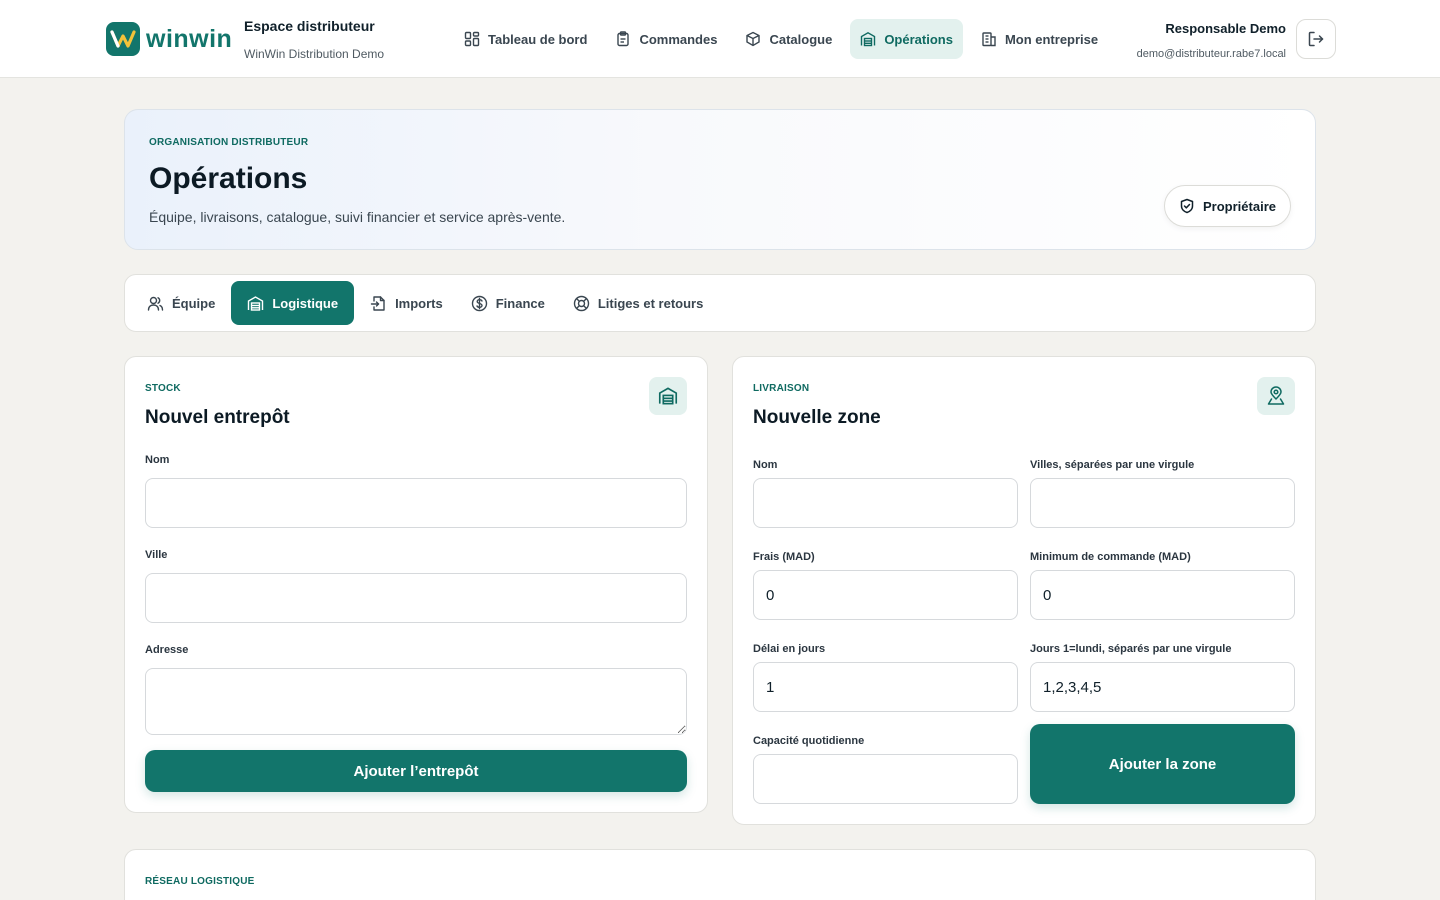  Describe the element at coordinates (817, 417) in the screenshot. I see `card-title: Nouvelle zone` at that location.